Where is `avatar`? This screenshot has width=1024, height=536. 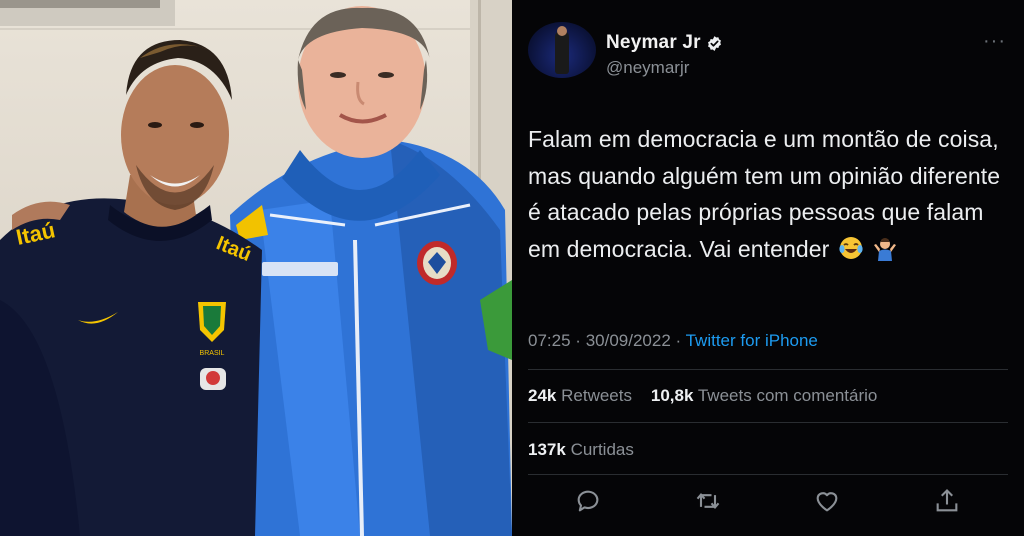
avatar is located at coordinates (562, 50).